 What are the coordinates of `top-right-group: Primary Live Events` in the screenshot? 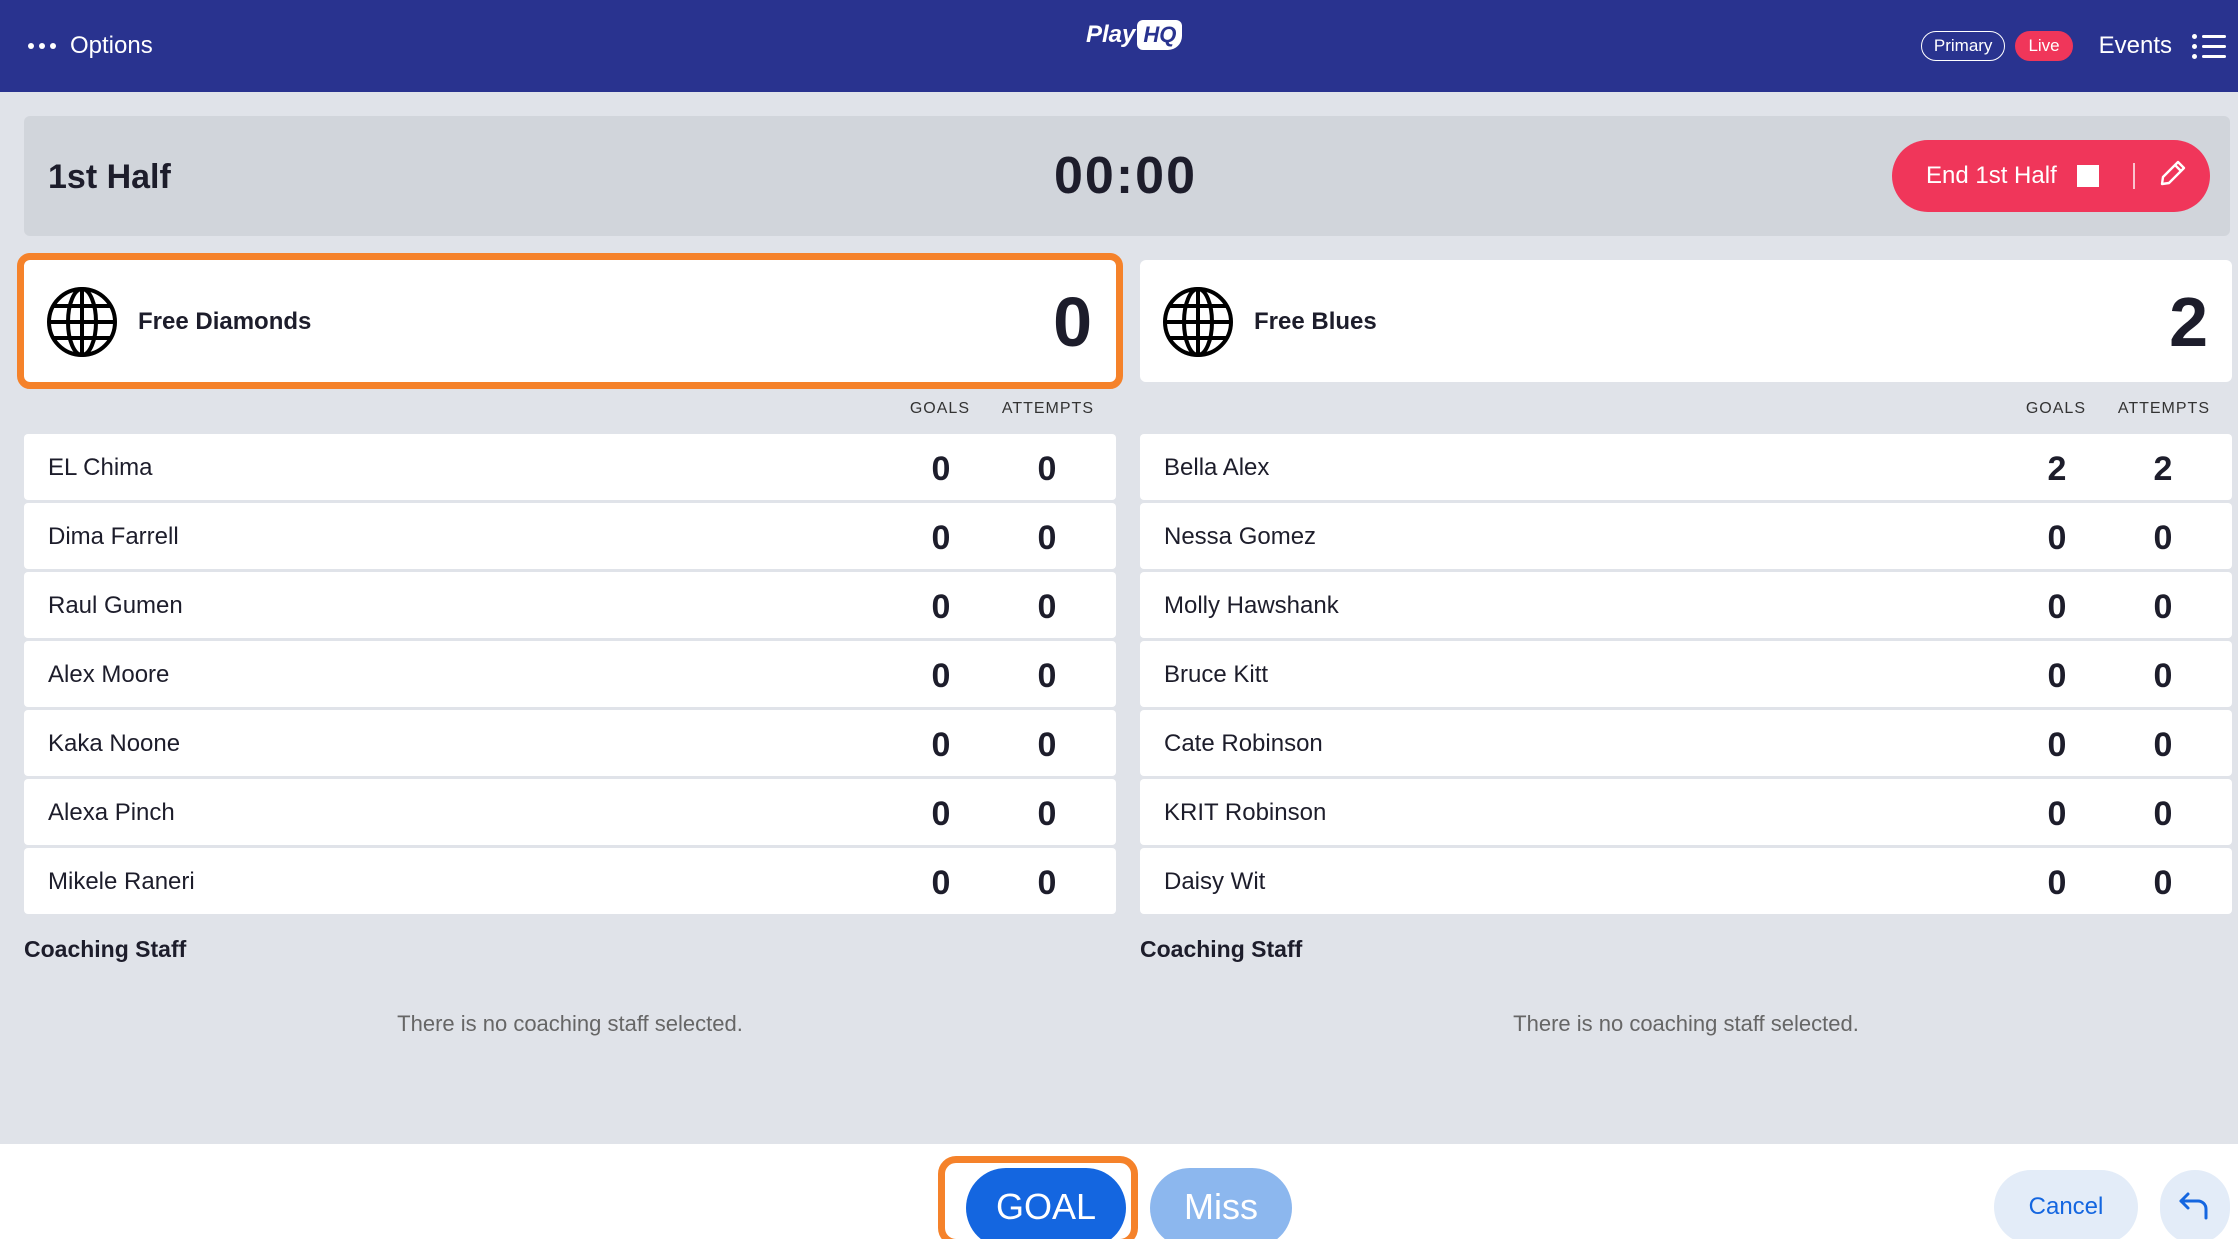 It's located at (2073, 46).